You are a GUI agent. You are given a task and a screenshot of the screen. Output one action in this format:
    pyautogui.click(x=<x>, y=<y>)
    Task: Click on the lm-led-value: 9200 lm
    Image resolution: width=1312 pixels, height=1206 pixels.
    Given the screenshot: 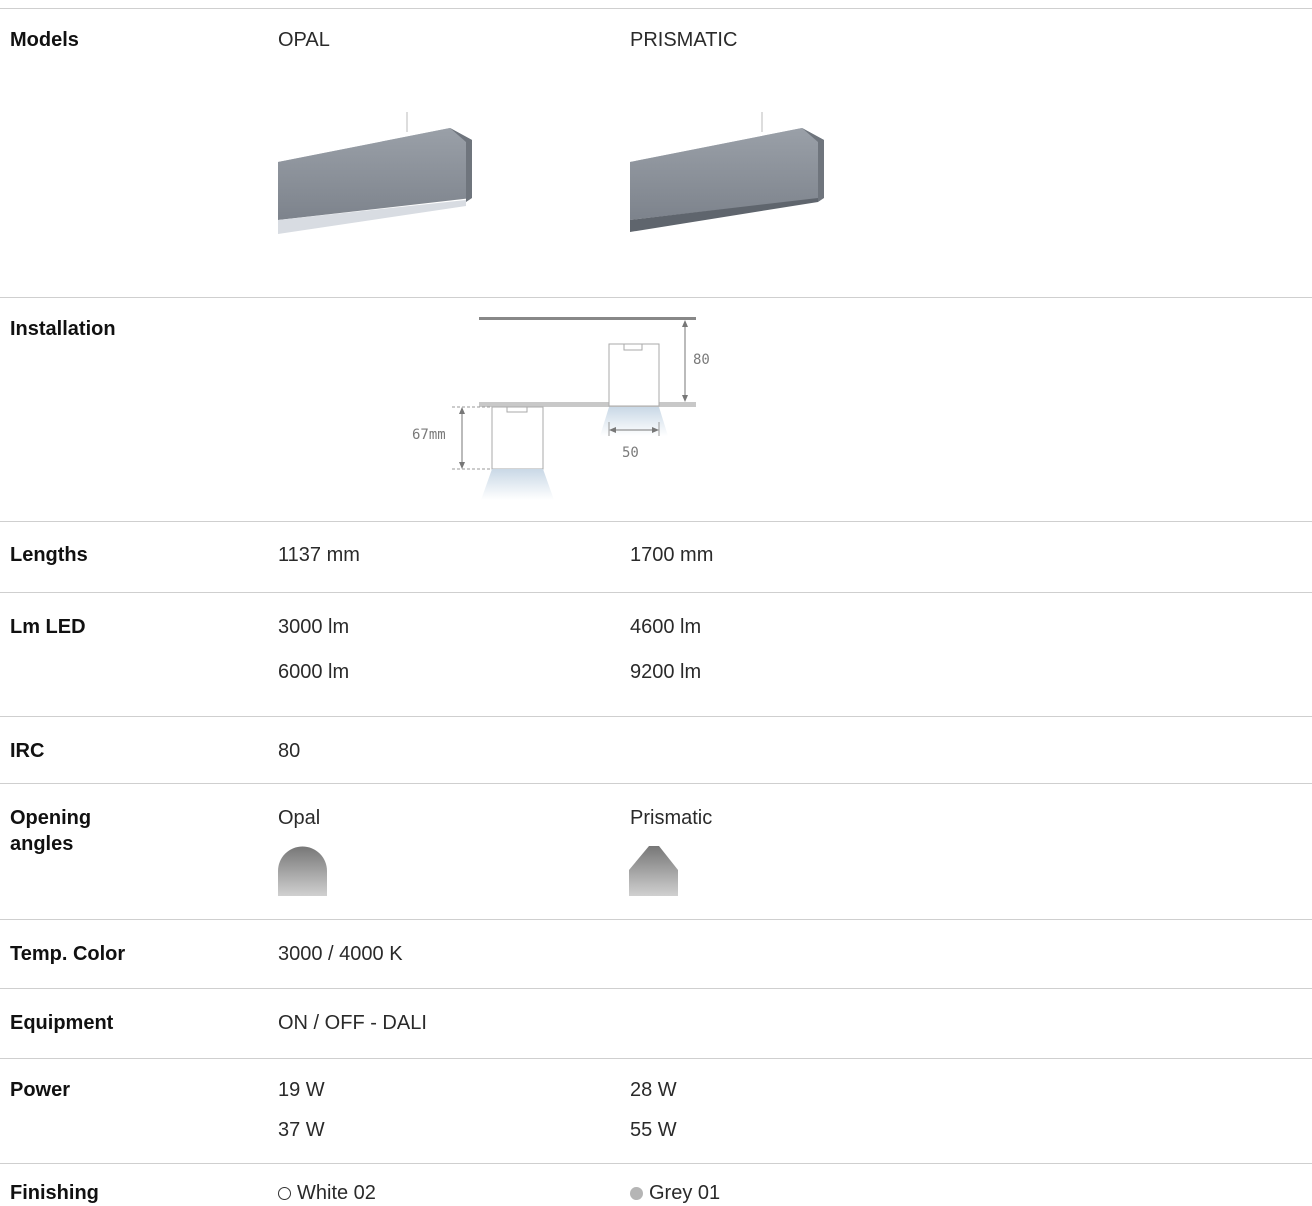 What is the action you would take?
    pyautogui.click(x=666, y=672)
    